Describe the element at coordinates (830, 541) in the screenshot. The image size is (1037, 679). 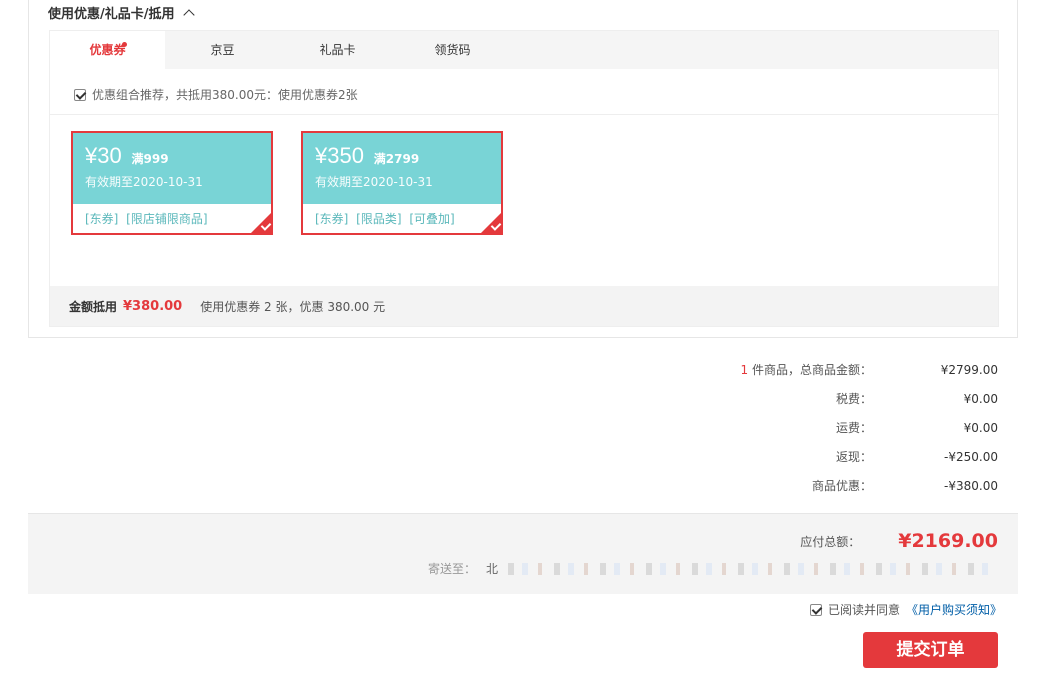
I see `payable-label: 应付总额：` at that location.